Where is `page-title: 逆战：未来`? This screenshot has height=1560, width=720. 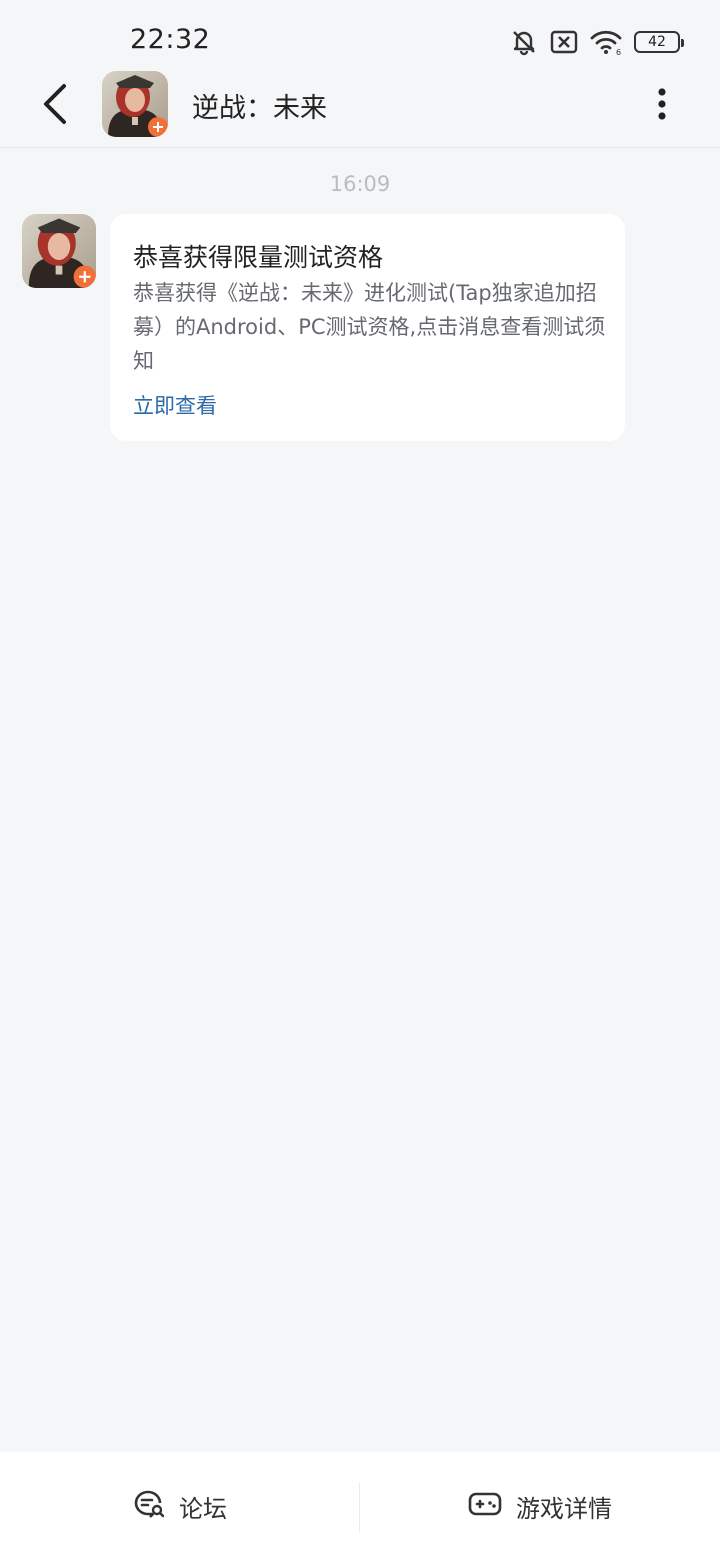 page-title: 逆战：未来 is located at coordinates (259, 108).